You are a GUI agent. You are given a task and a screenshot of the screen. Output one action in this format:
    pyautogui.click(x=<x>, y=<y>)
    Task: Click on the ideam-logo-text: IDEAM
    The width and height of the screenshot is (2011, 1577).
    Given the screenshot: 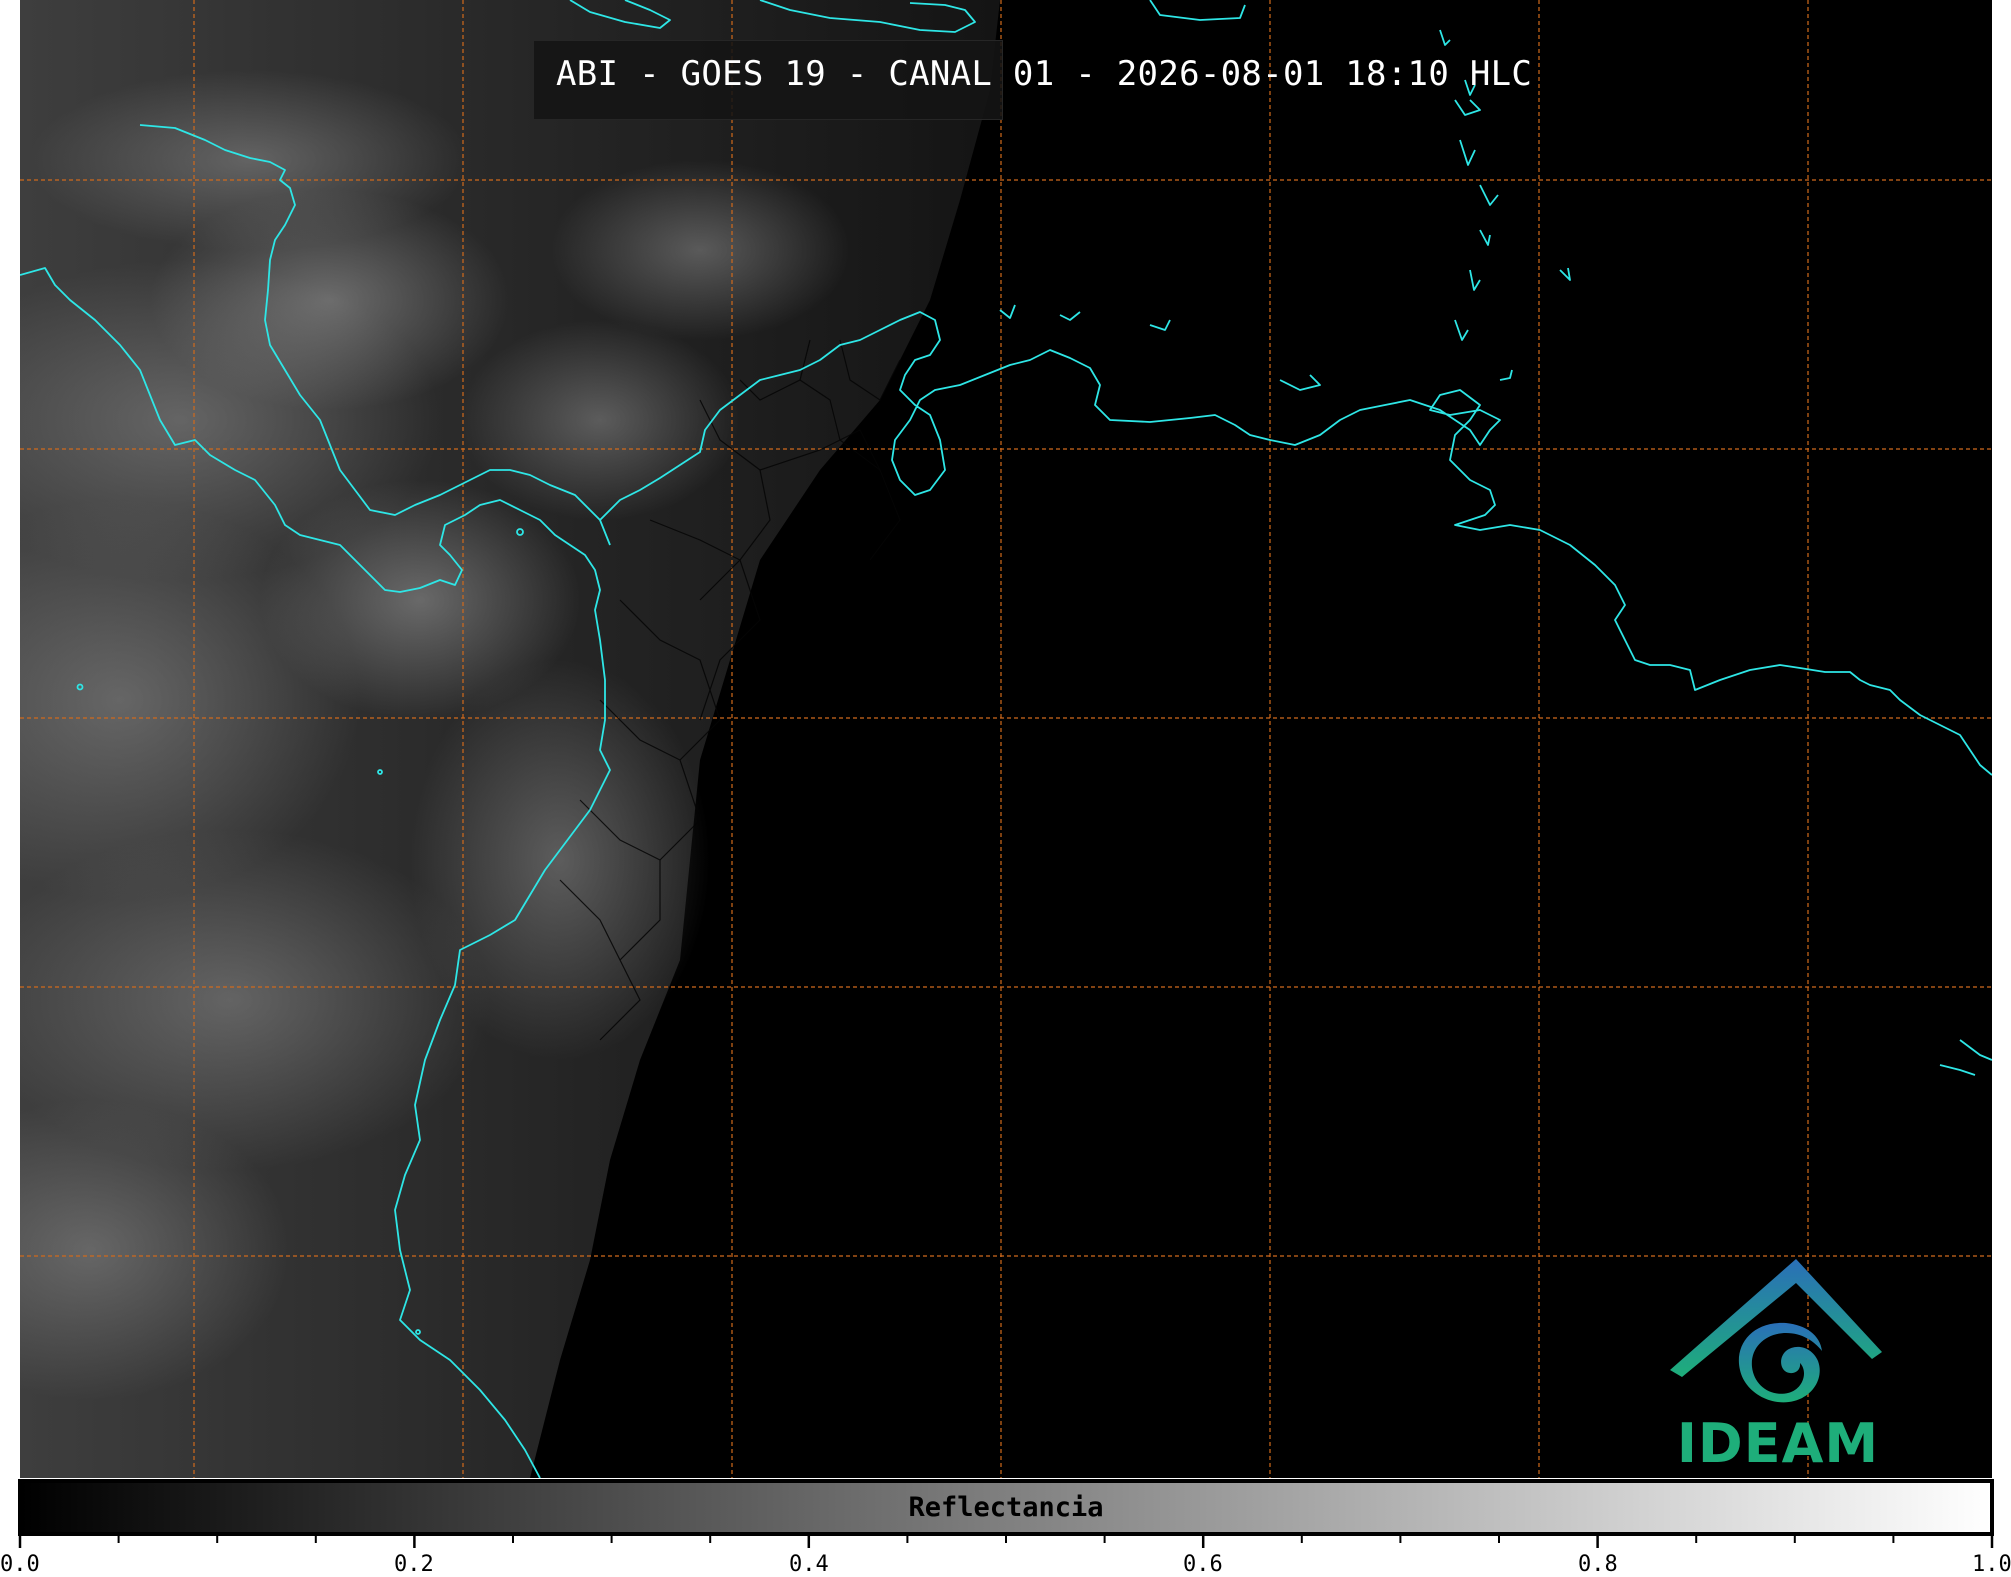 What is the action you would take?
    pyautogui.click(x=1778, y=1443)
    